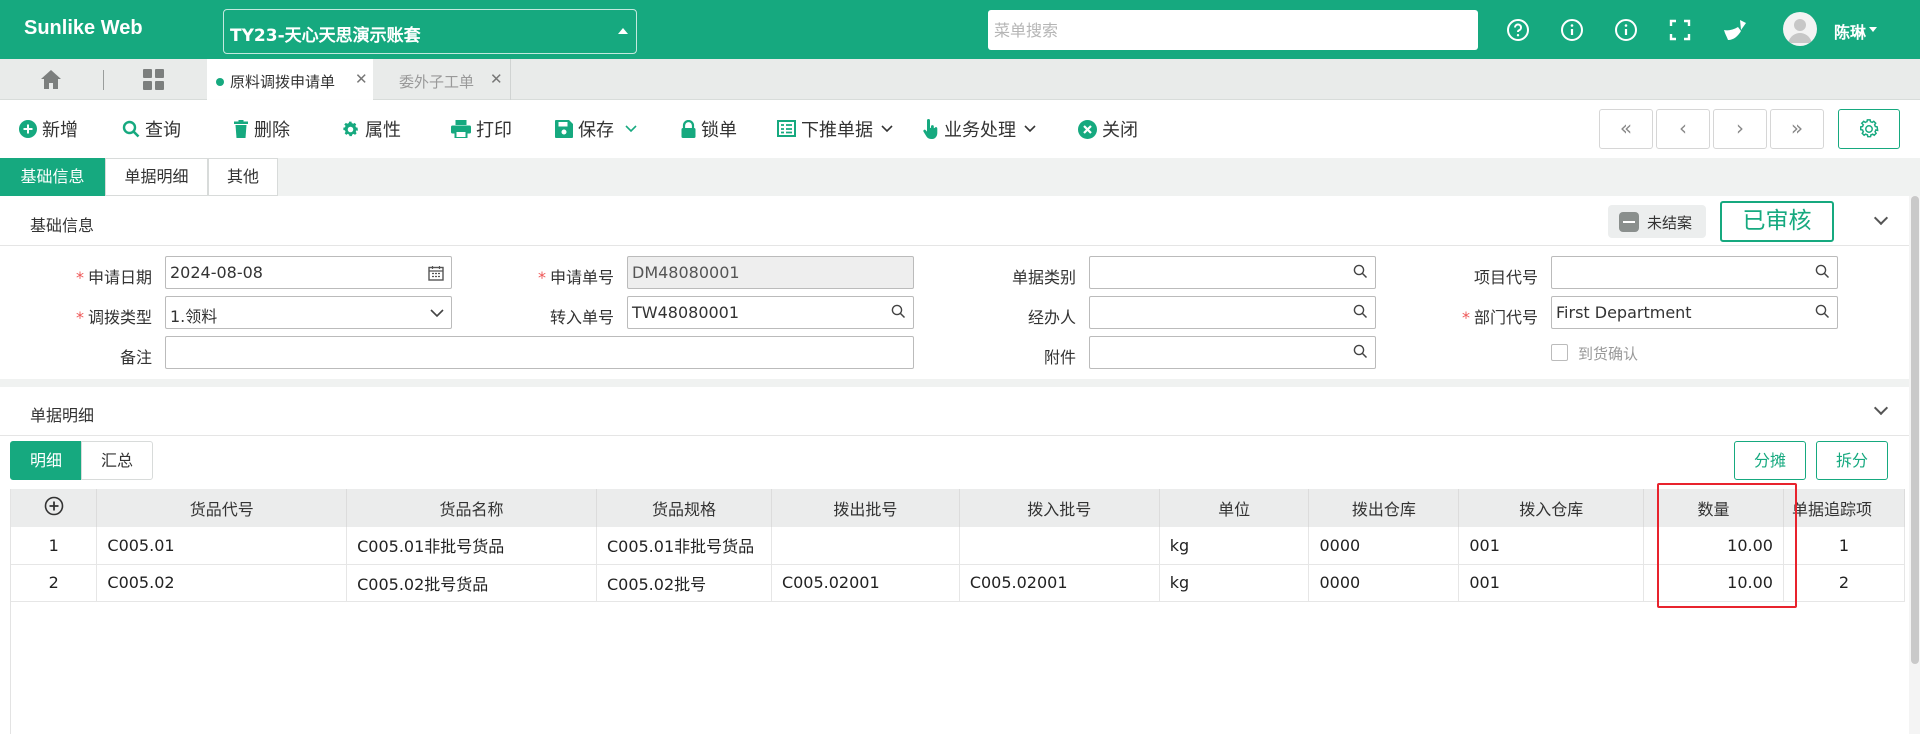 The image size is (1920, 734). I want to click on top-bar: Sunlike Web TY23-天心天思演示账套 陈琳, so click(960, 29).